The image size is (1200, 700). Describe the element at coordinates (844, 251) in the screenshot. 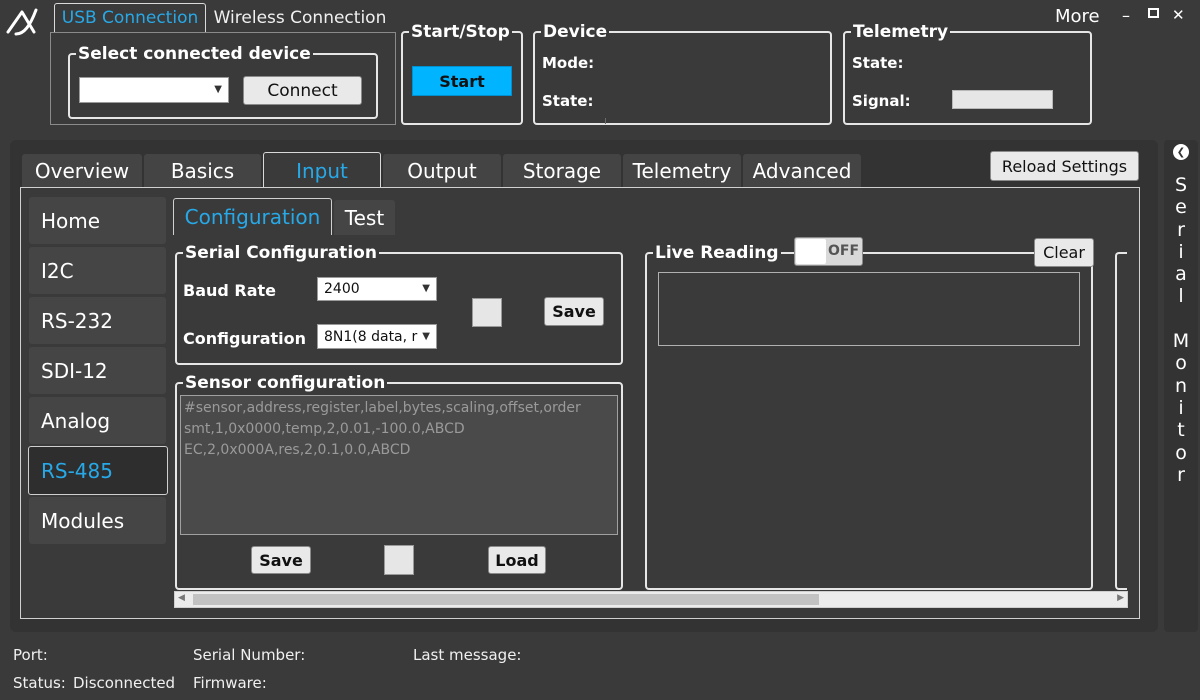

I see `toggle-label: OFF` at that location.